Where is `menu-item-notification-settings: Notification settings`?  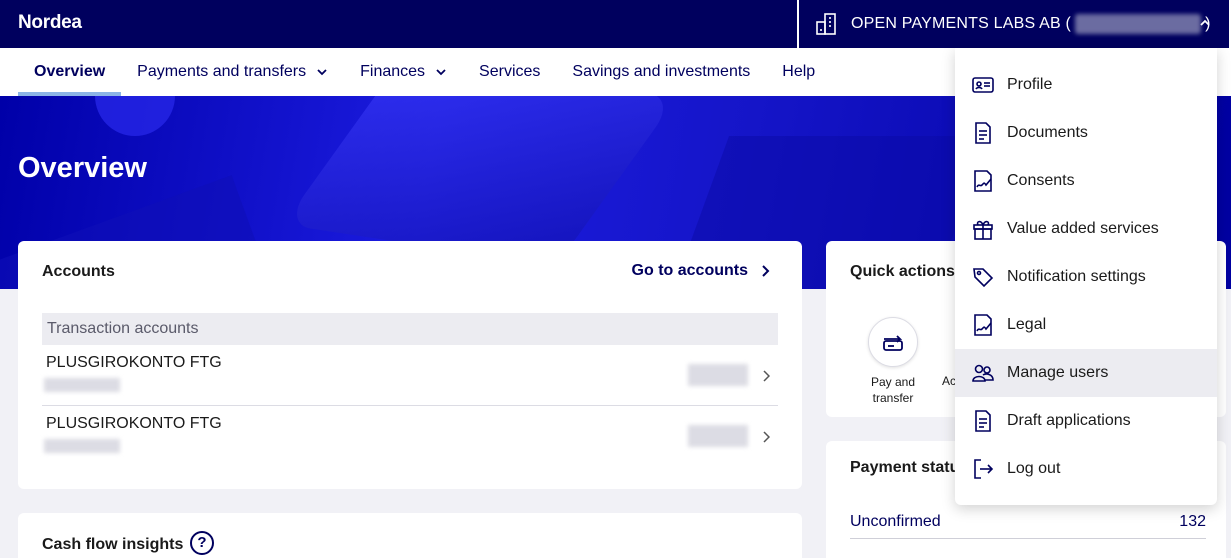 menu-item-notification-settings: Notification settings is located at coordinates (1086, 277).